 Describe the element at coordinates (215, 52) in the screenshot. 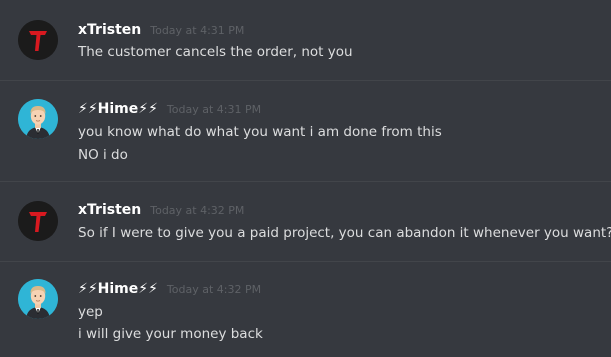

I see `message-text: The customer cancels the order, not you` at that location.